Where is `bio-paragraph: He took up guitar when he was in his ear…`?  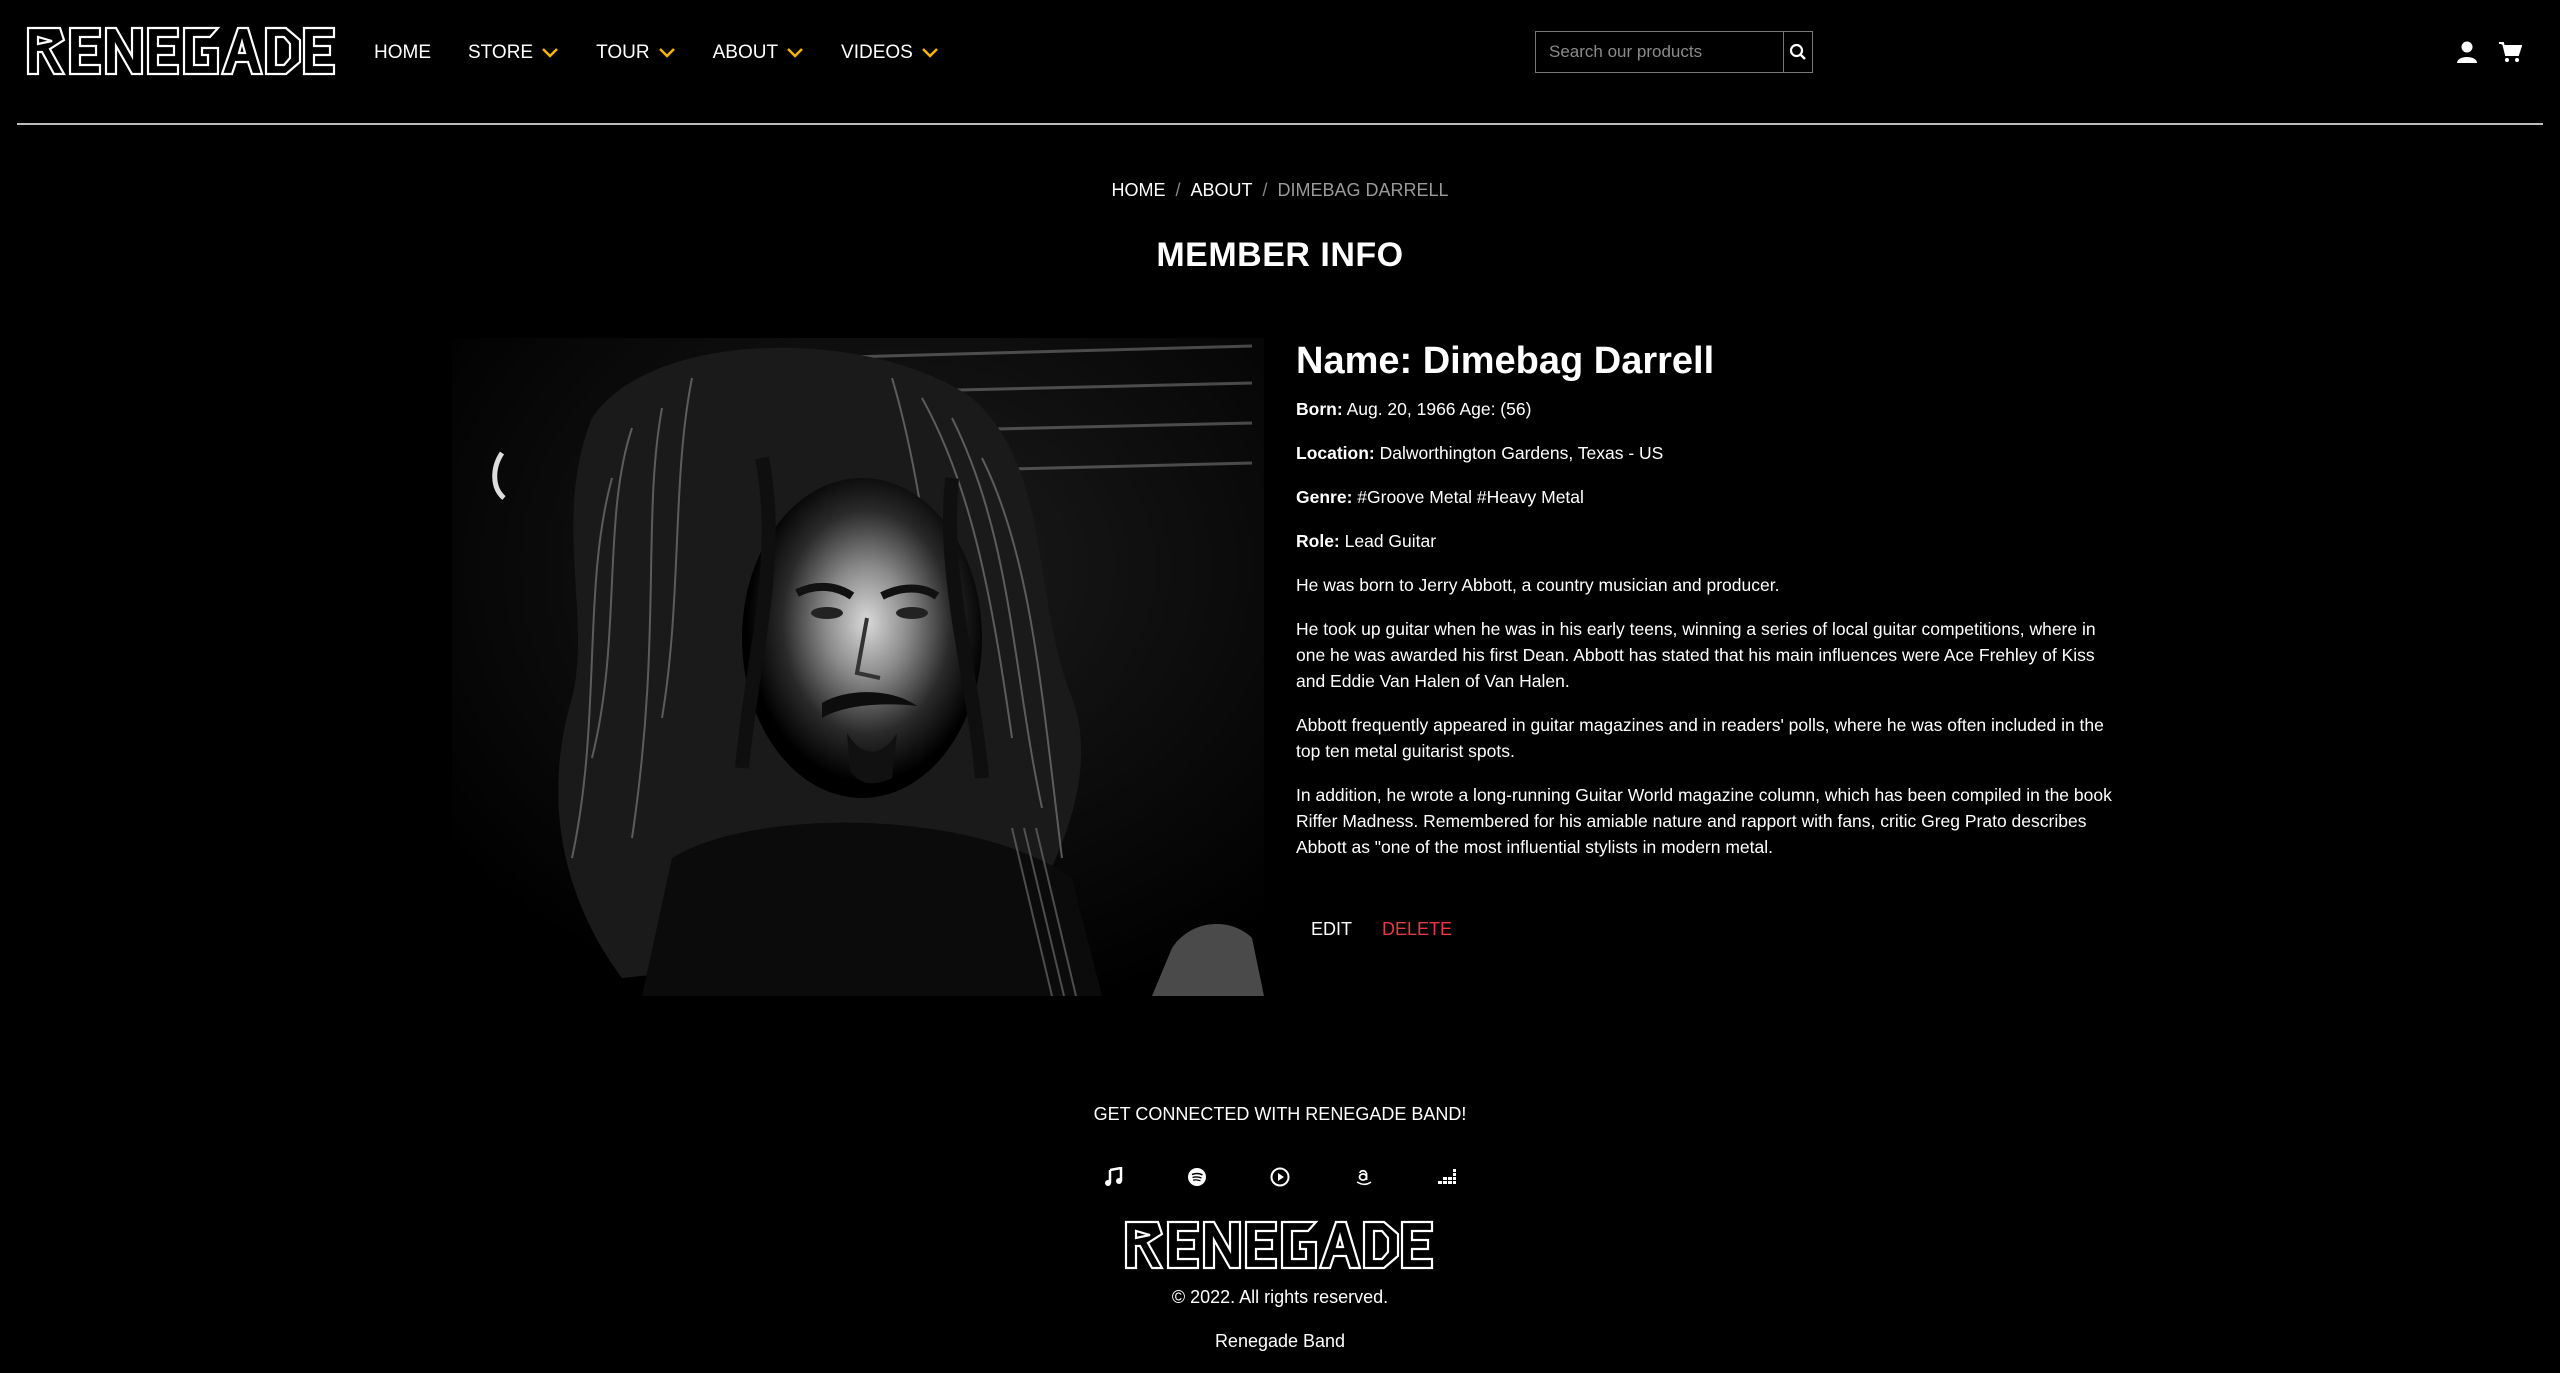
bio-paragraph: He took up guitar when he was in his ear… is located at coordinates (1696, 655).